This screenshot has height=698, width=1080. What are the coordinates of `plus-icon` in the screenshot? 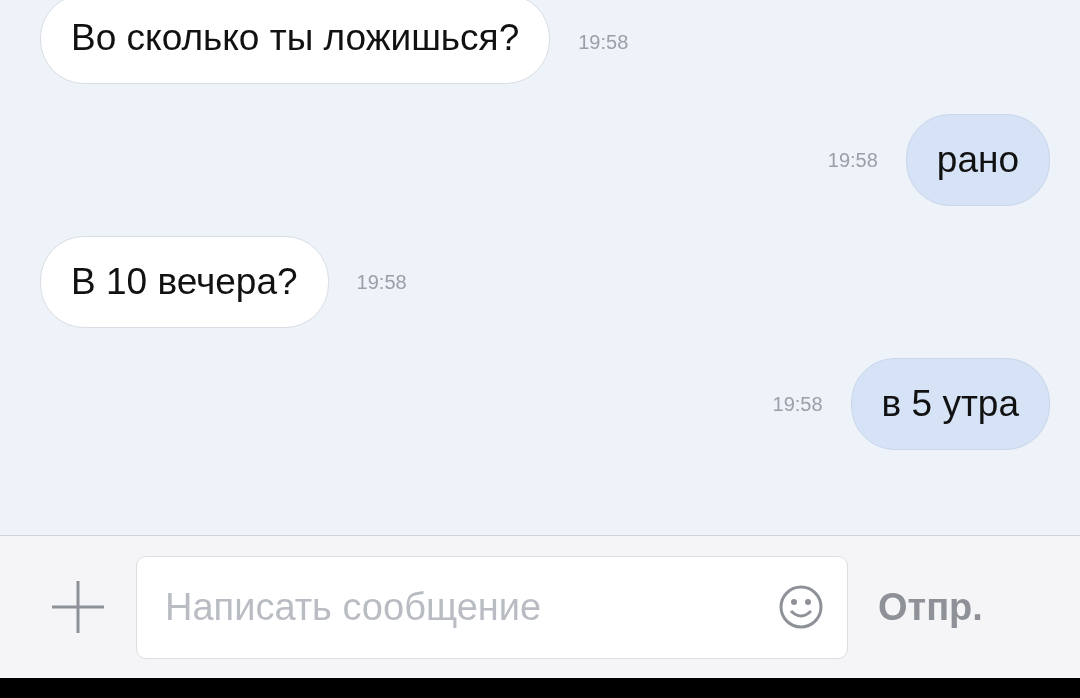 It's located at (78, 607).